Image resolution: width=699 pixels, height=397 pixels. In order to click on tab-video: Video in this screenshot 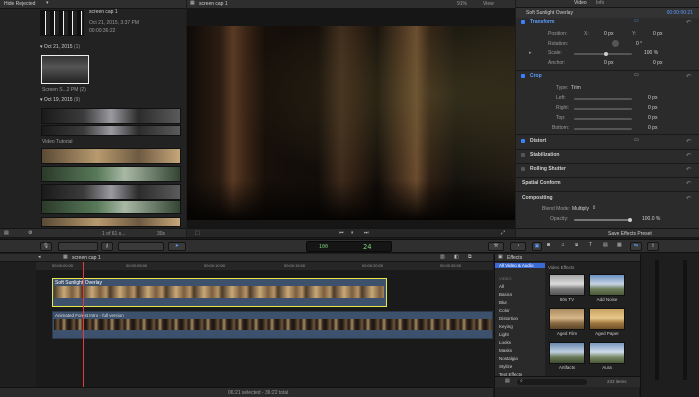, I will do `click(580, 3)`.